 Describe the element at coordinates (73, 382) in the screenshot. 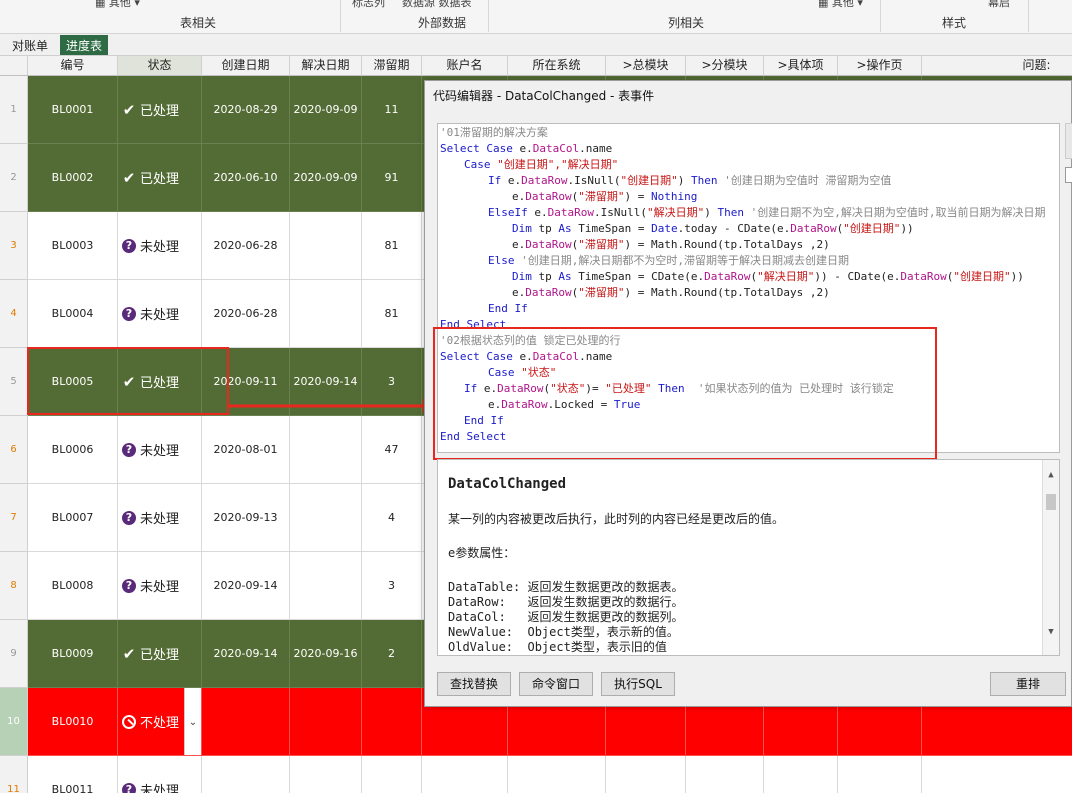

I see `cell-id: BL0005` at that location.